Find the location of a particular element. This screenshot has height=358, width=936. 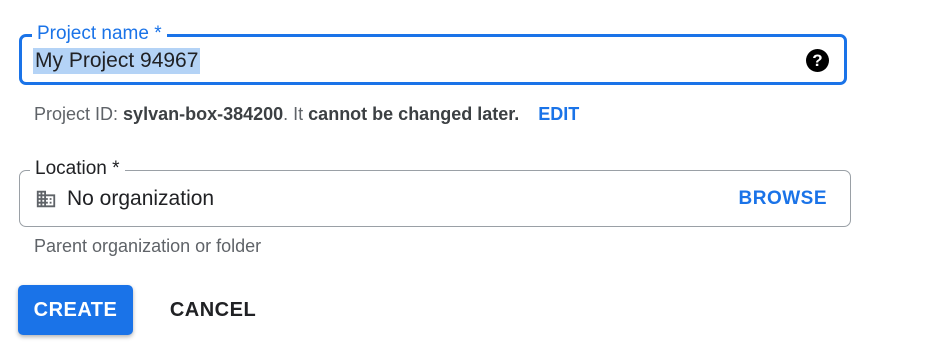

cancel-button: CANCEL is located at coordinates (213, 310).